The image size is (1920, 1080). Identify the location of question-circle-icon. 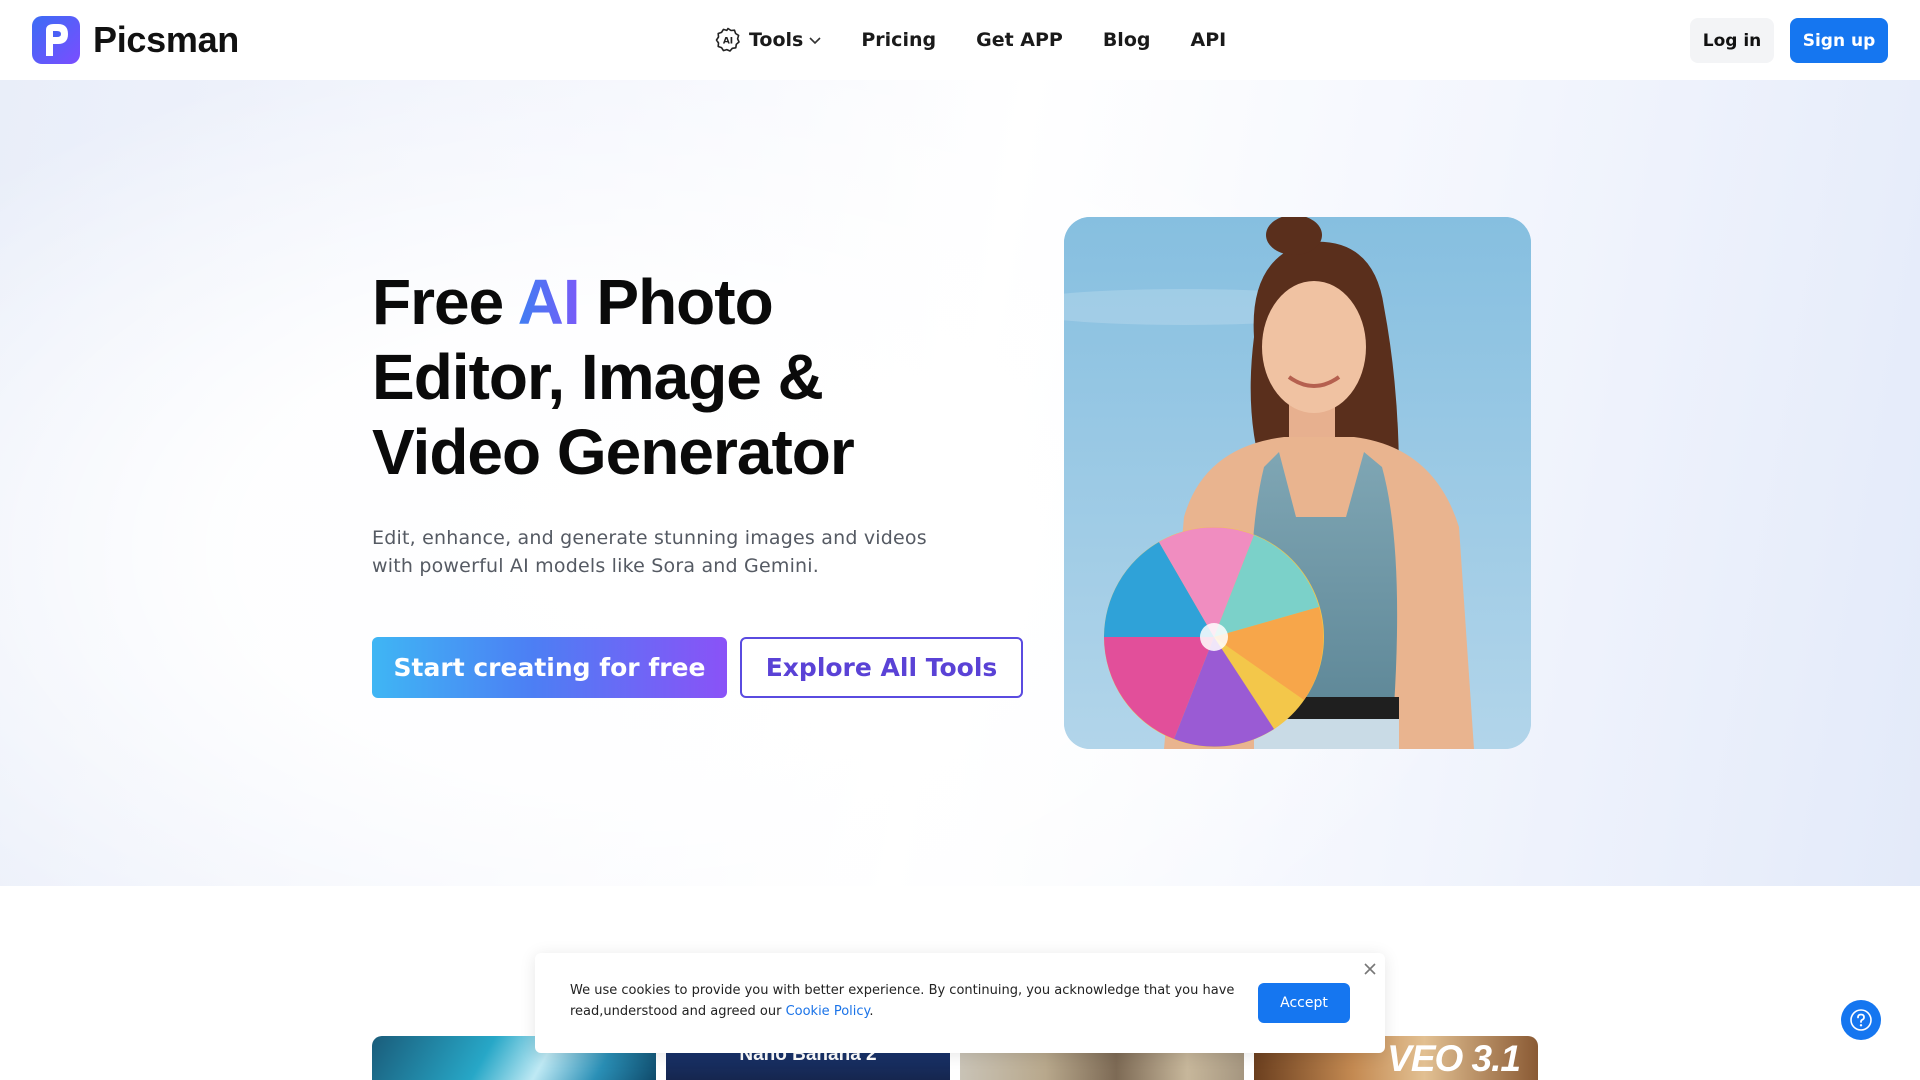
(1861, 1020).